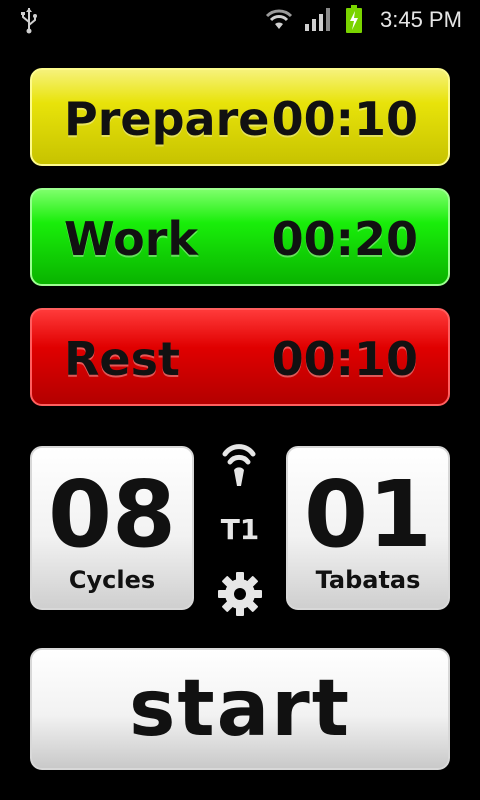 The image size is (480, 800). Describe the element at coordinates (131, 239) in the screenshot. I see `work-label: Work` at that location.